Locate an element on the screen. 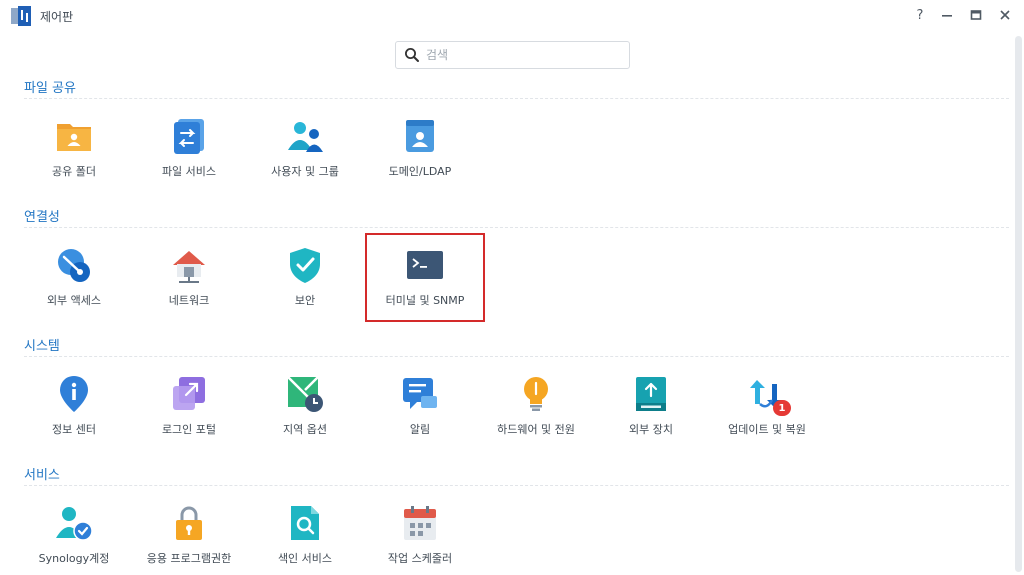 This screenshot has height=575, width=1024. item-label: 외부 장치 is located at coordinates (651, 429).